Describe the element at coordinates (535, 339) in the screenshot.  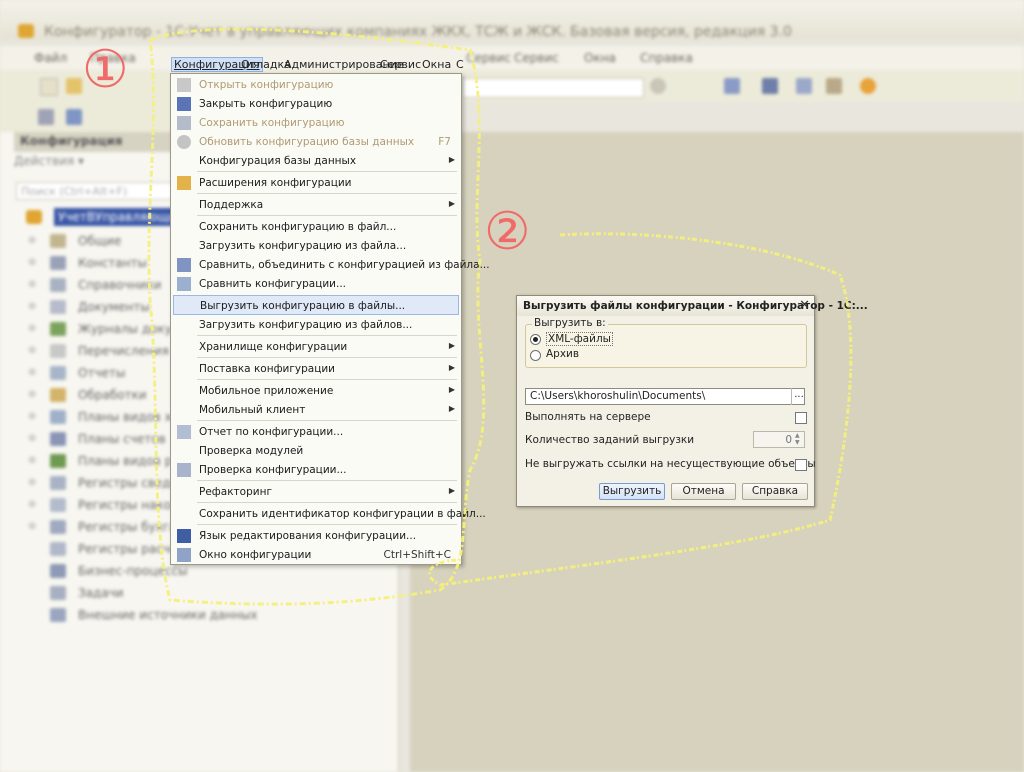
I see `radio-xml` at that location.